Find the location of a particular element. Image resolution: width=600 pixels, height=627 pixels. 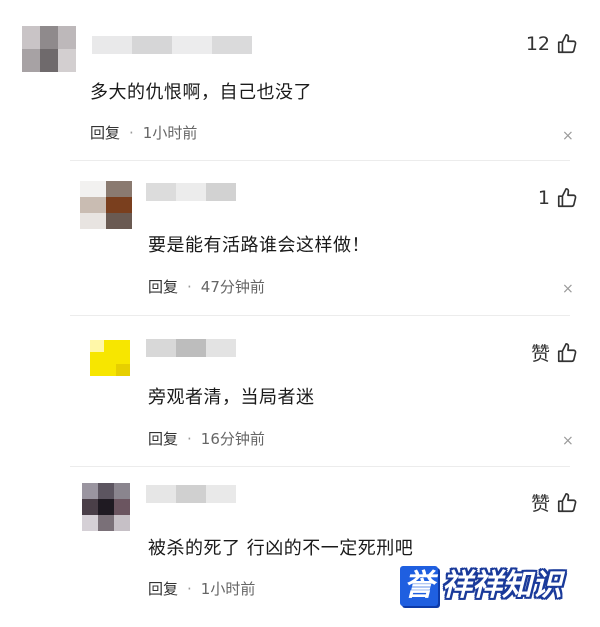

timestamp: 47分钟前 is located at coordinates (232, 287).